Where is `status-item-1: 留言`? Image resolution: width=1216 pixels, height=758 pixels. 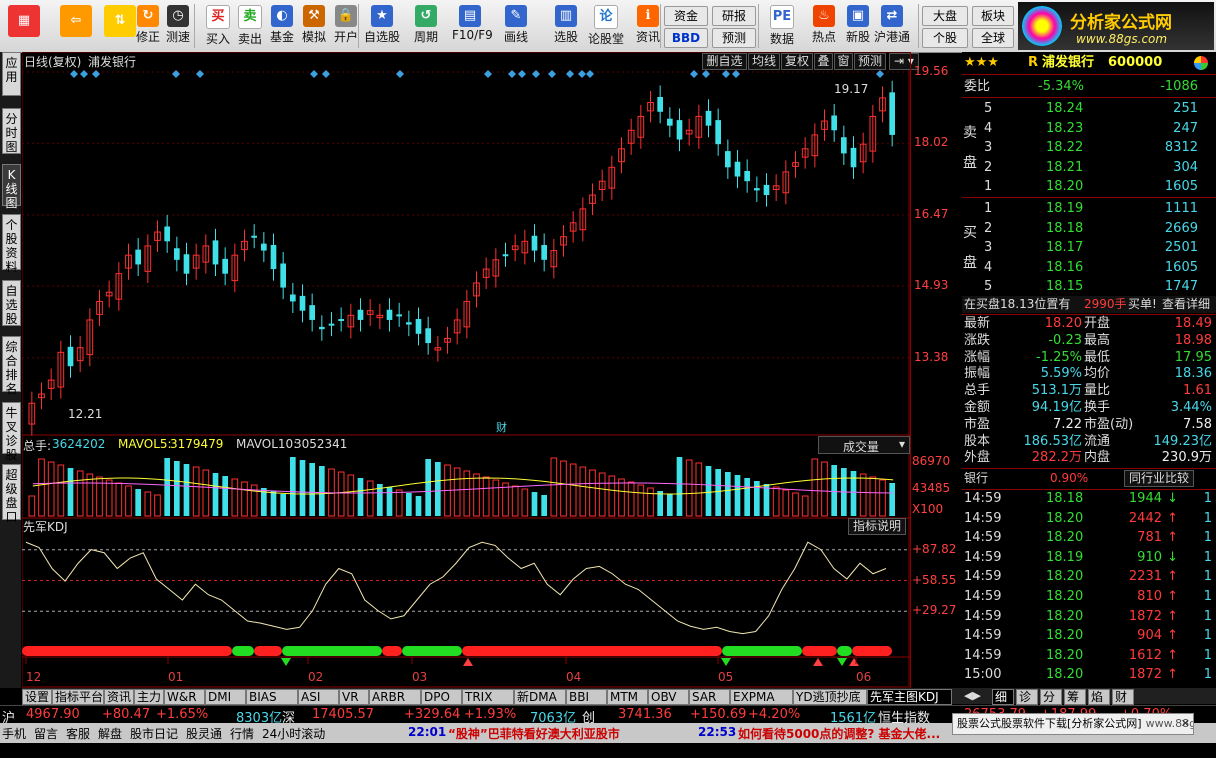 status-item-1: 留言 is located at coordinates (46, 733).